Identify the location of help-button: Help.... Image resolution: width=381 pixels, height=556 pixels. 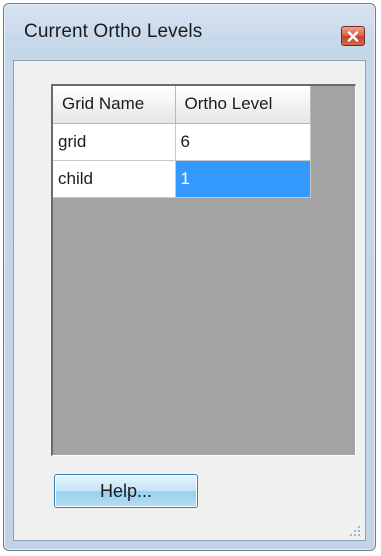
(126, 491).